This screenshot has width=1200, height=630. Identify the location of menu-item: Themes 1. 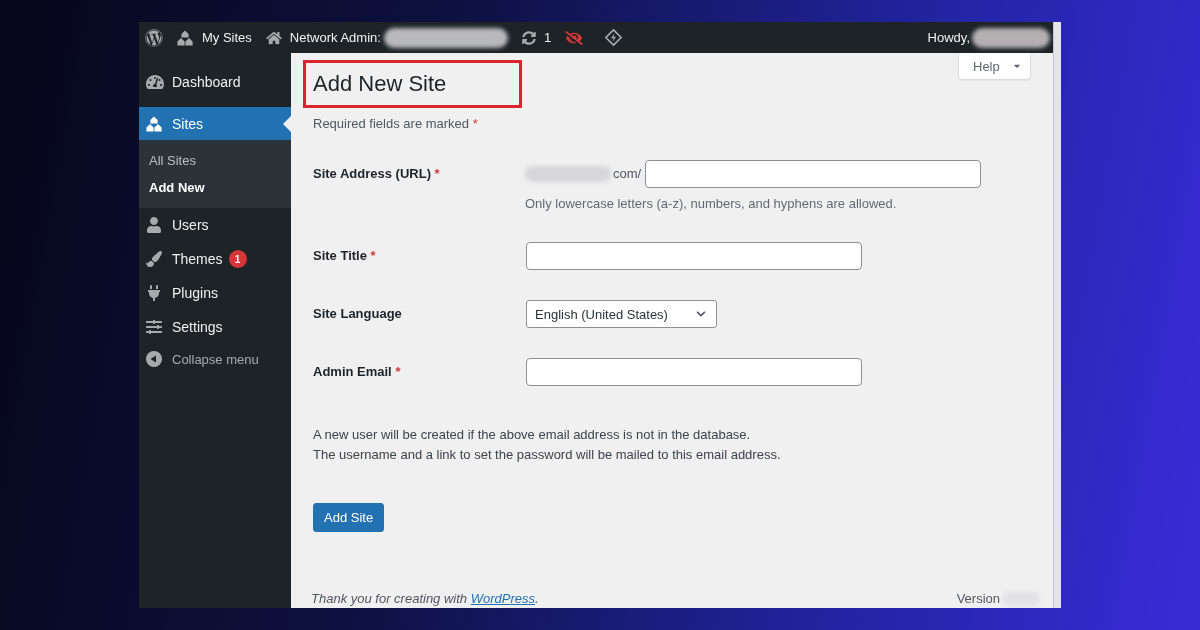
(215, 259).